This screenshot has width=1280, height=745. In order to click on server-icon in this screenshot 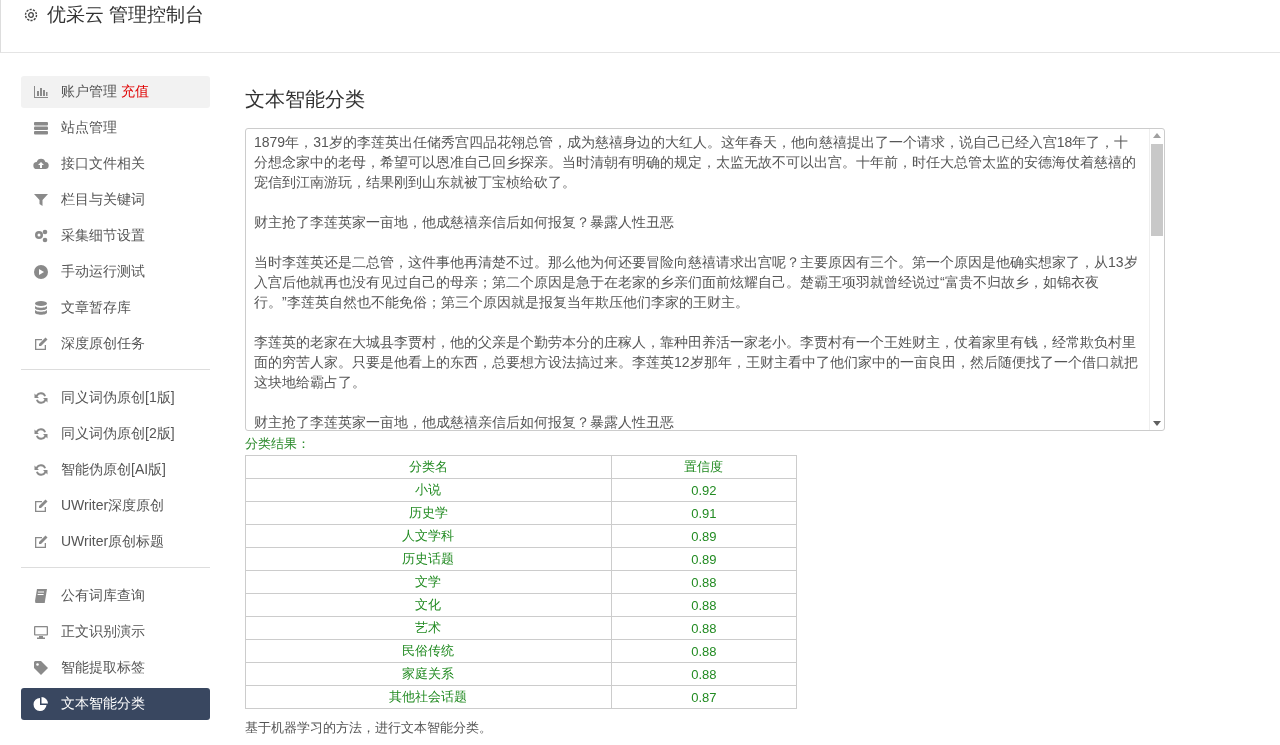, I will do `click(41, 128)`.